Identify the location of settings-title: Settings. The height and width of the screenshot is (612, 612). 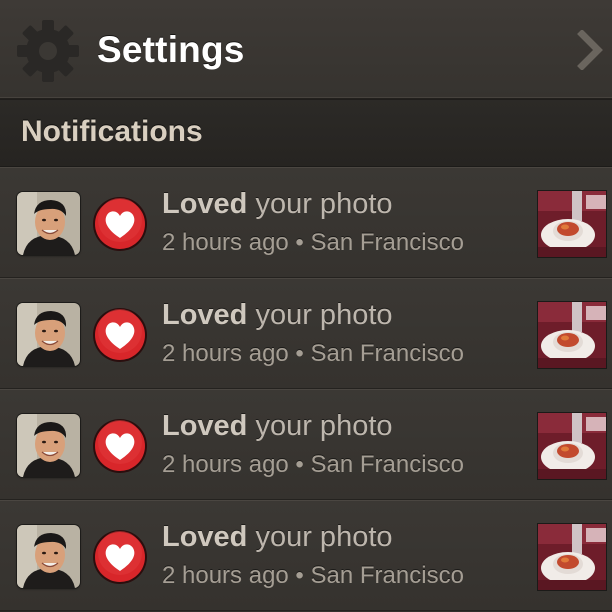
(171, 49).